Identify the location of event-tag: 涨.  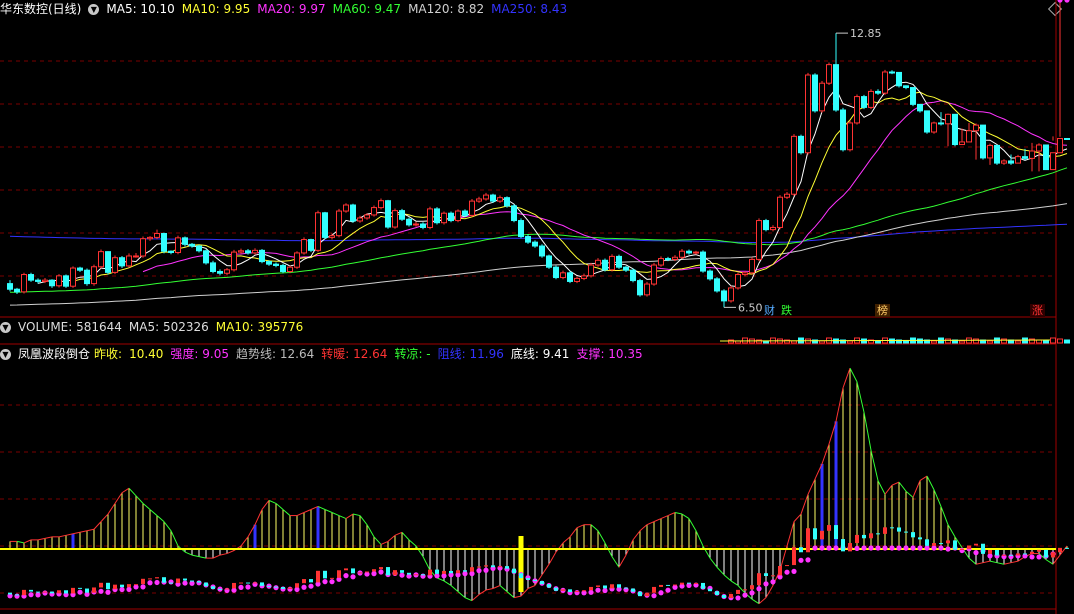
(1037, 310).